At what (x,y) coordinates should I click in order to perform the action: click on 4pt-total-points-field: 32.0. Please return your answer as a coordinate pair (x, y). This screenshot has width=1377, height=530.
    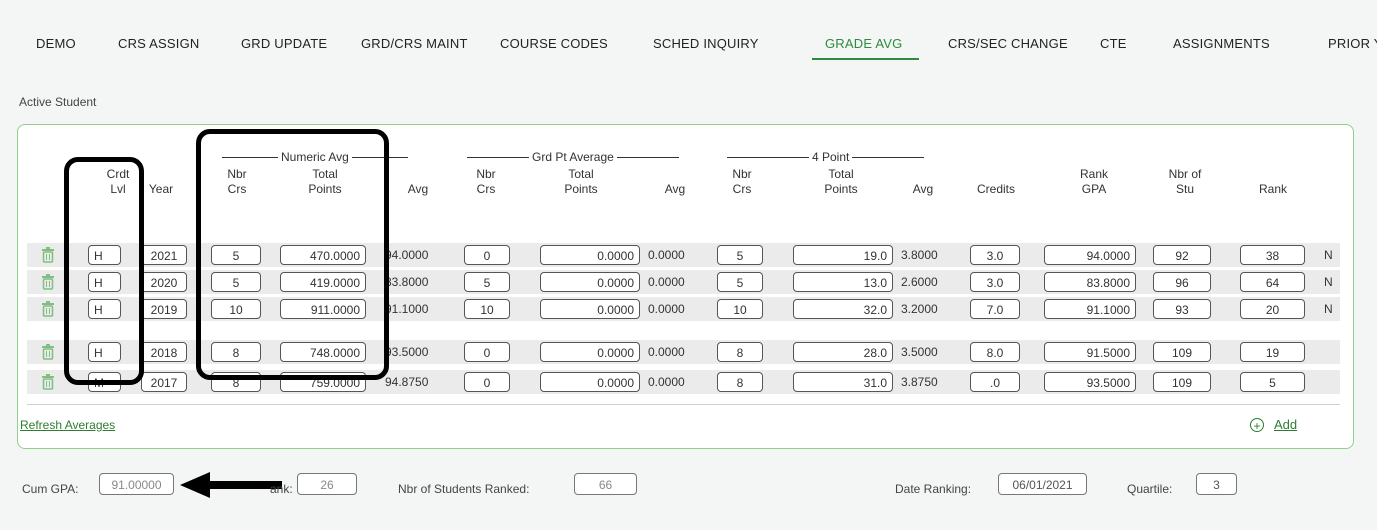
    Looking at the image, I should click on (843, 309).